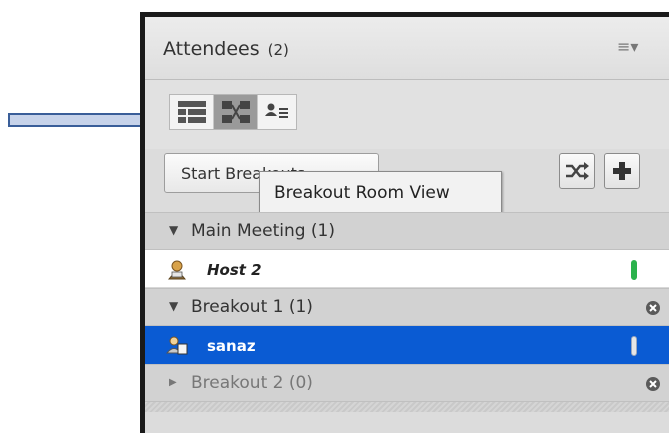 The height and width of the screenshot is (433, 669). I want to click on room-label: Main Meeting (1), so click(263, 231).